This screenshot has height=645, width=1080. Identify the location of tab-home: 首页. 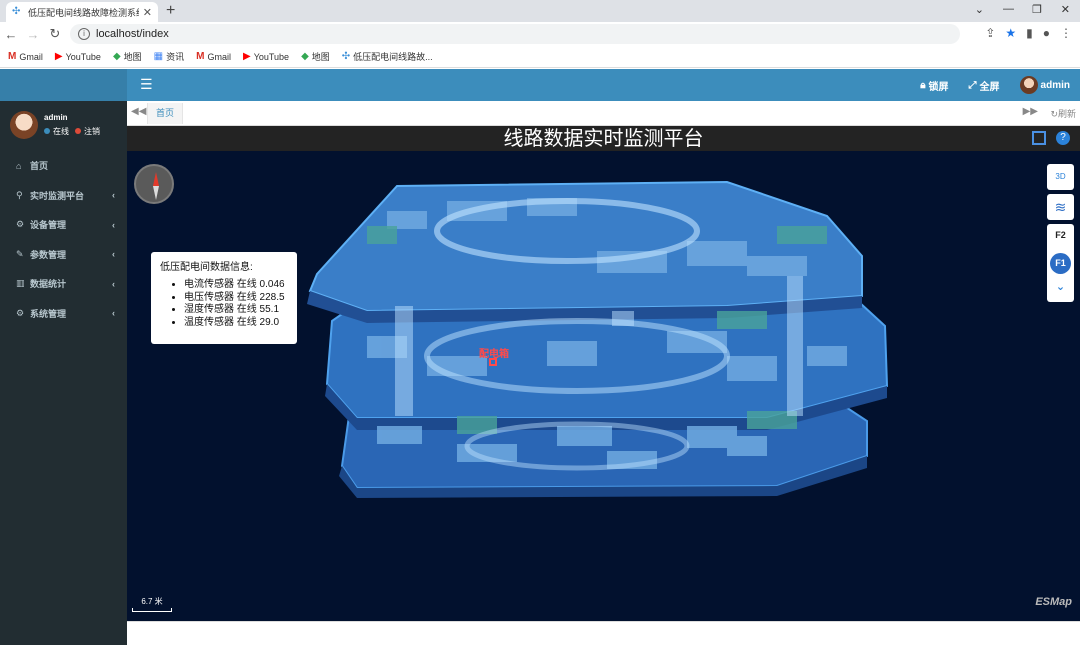
(165, 113).